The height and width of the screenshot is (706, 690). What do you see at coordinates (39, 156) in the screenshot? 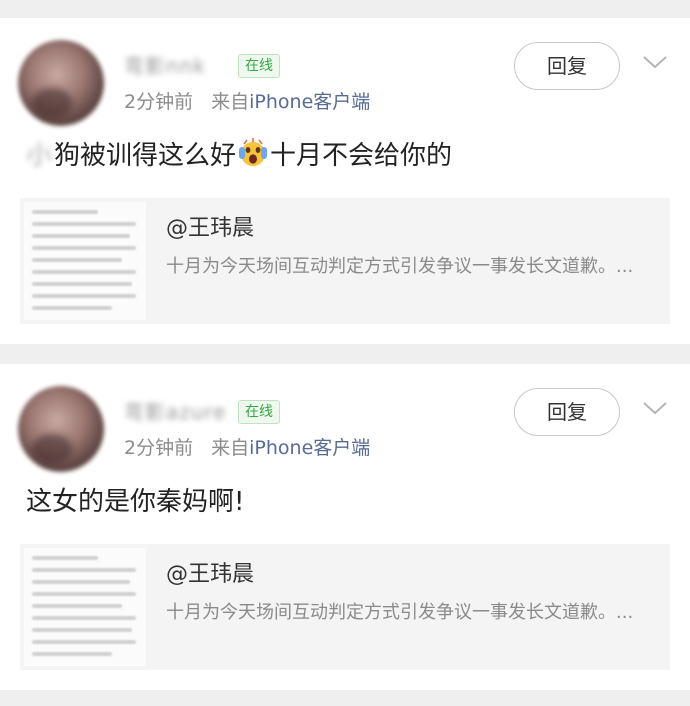
I see `blurred-text: 小` at bounding box center [39, 156].